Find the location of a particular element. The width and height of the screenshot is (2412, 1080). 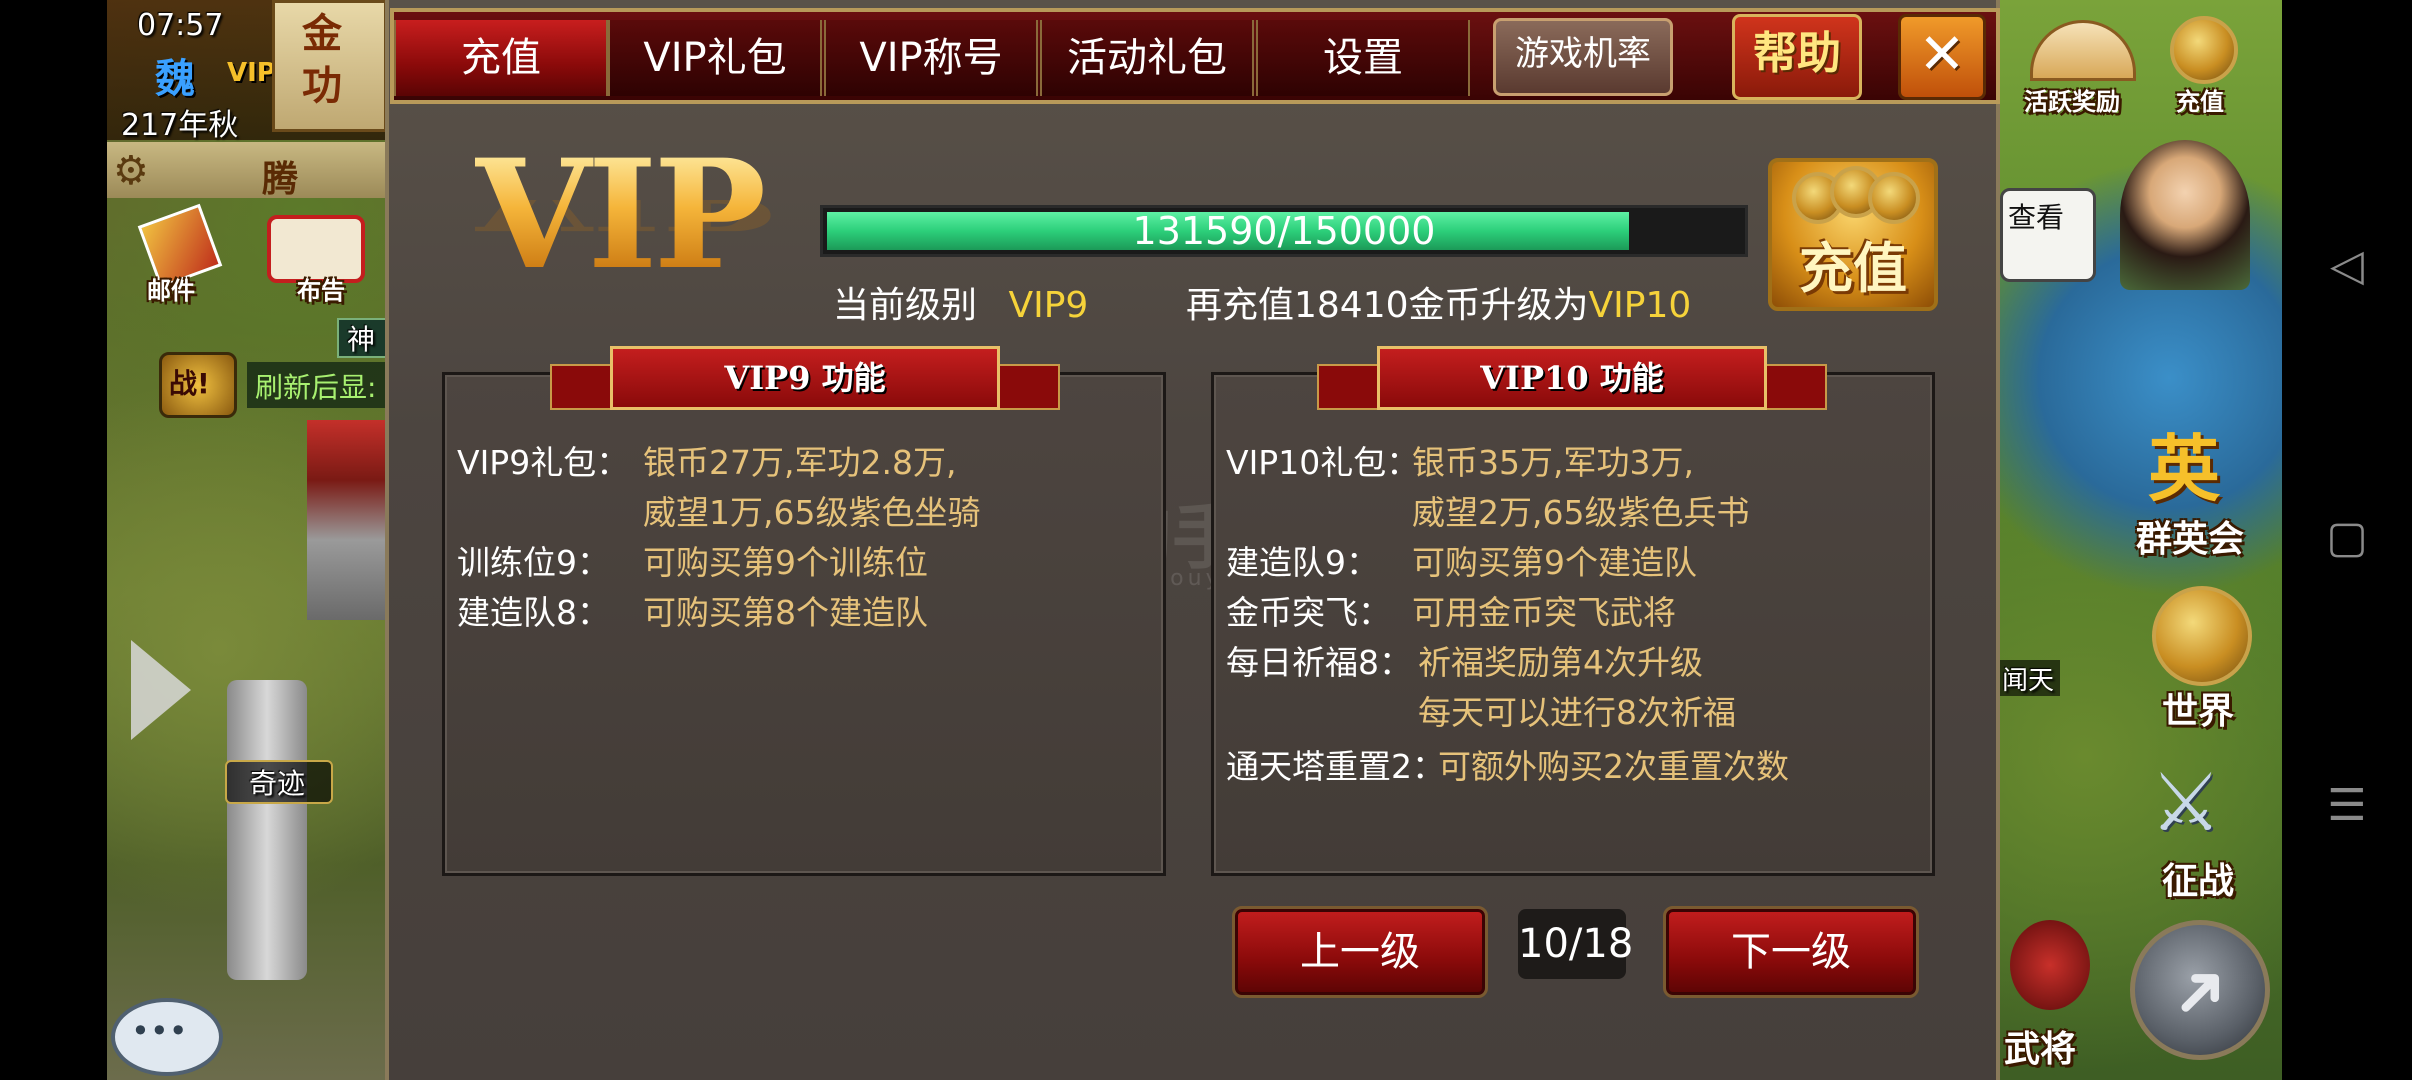

vip10-build-label: 建造队9： is located at coordinates (1302, 562).